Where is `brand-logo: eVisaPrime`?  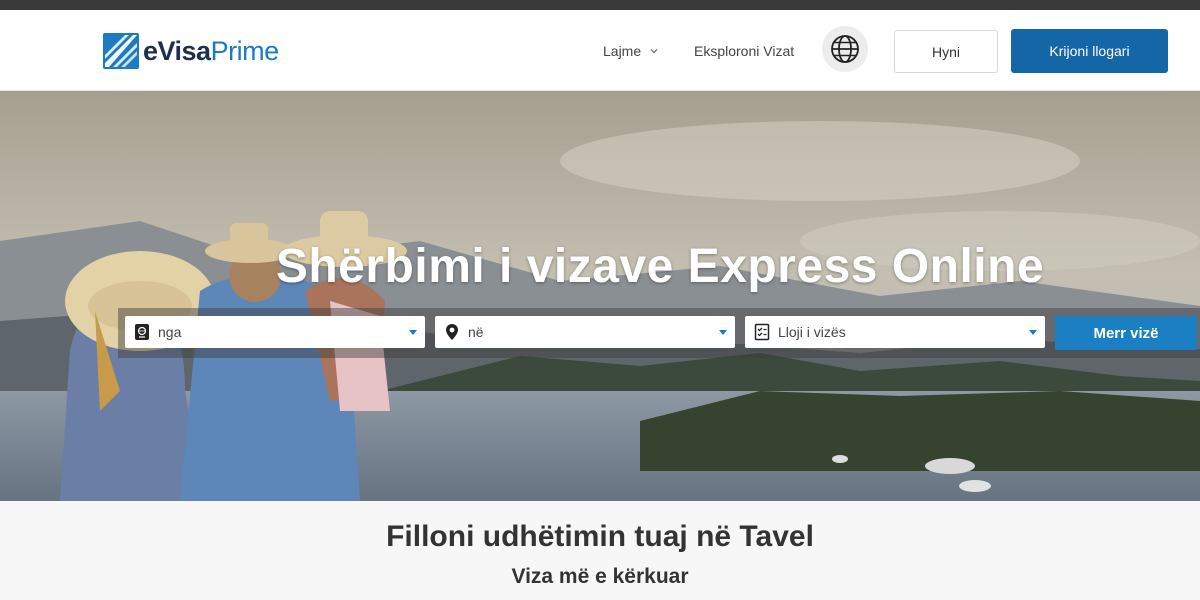
brand-logo: eVisaPrime is located at coordinates (191, 51).